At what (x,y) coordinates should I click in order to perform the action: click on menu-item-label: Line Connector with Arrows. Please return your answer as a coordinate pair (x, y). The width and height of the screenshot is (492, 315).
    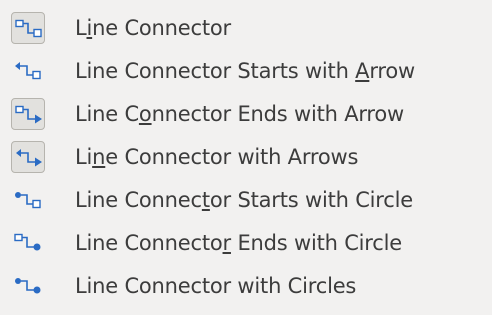
    Looking at the image, I should click on (217, 156).